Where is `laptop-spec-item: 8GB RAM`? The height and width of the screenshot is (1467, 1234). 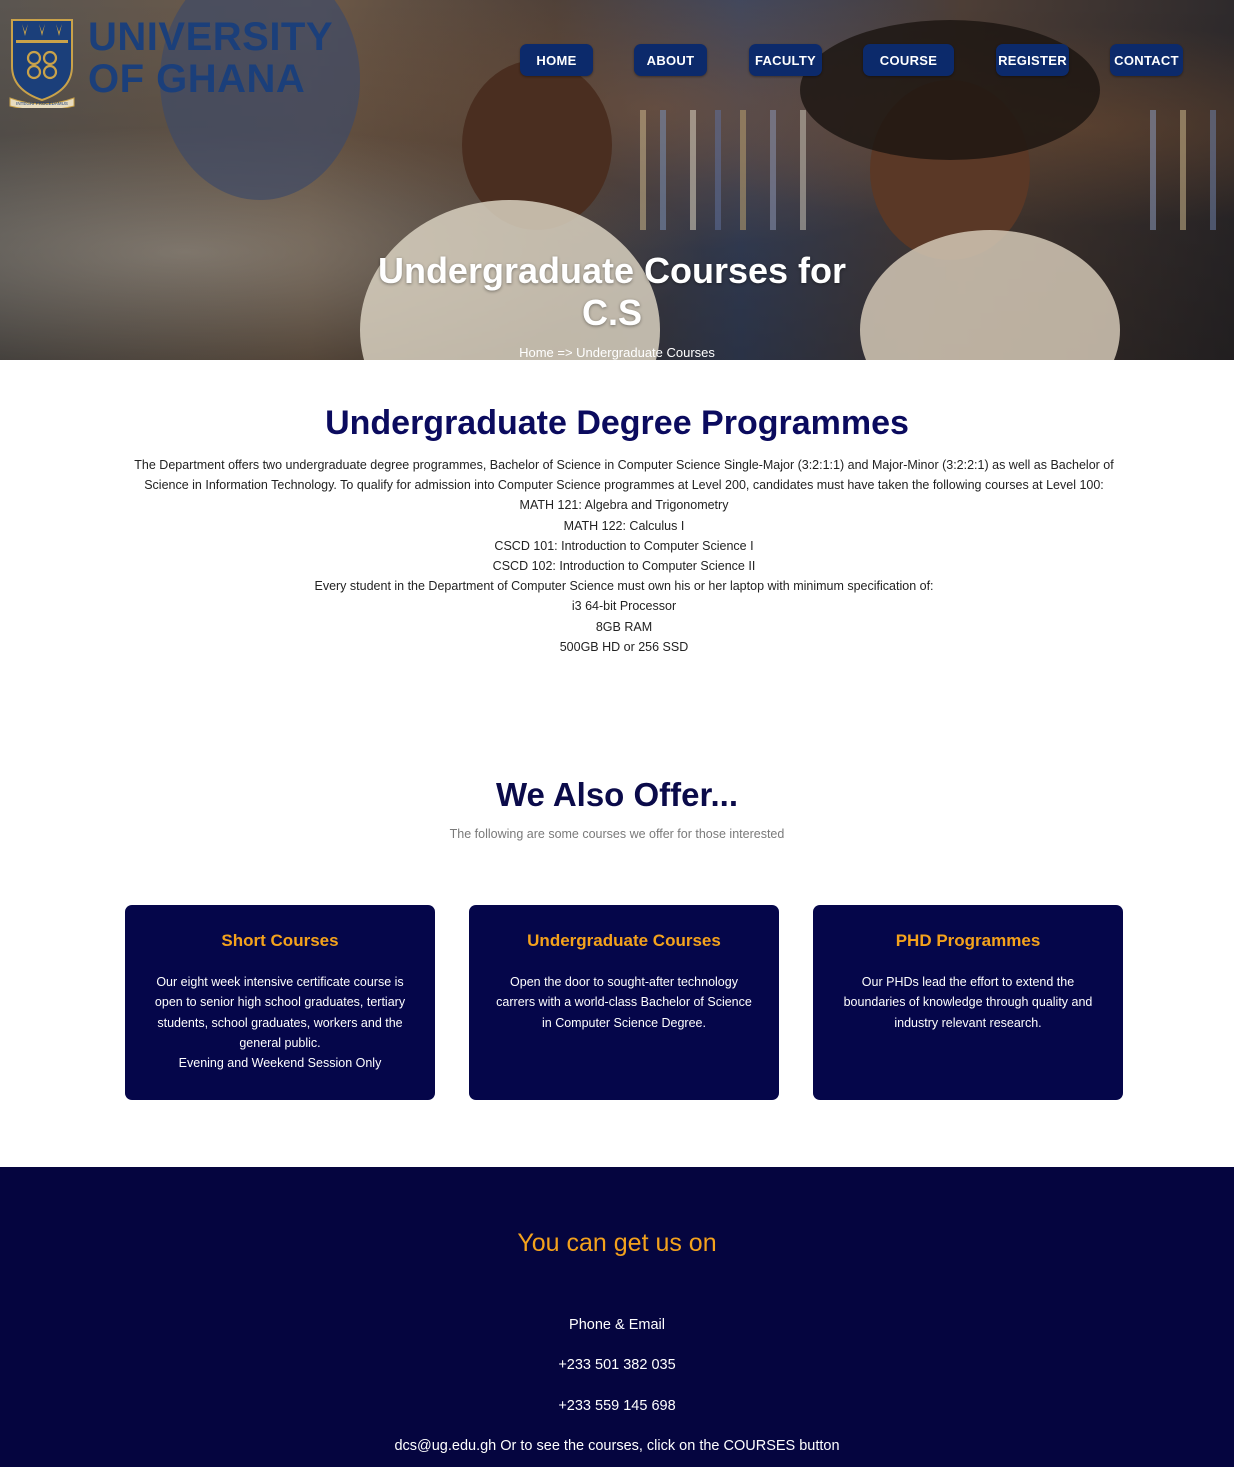 laptop-spec-item: 8GB RAM is located at coordinates (624, 626).